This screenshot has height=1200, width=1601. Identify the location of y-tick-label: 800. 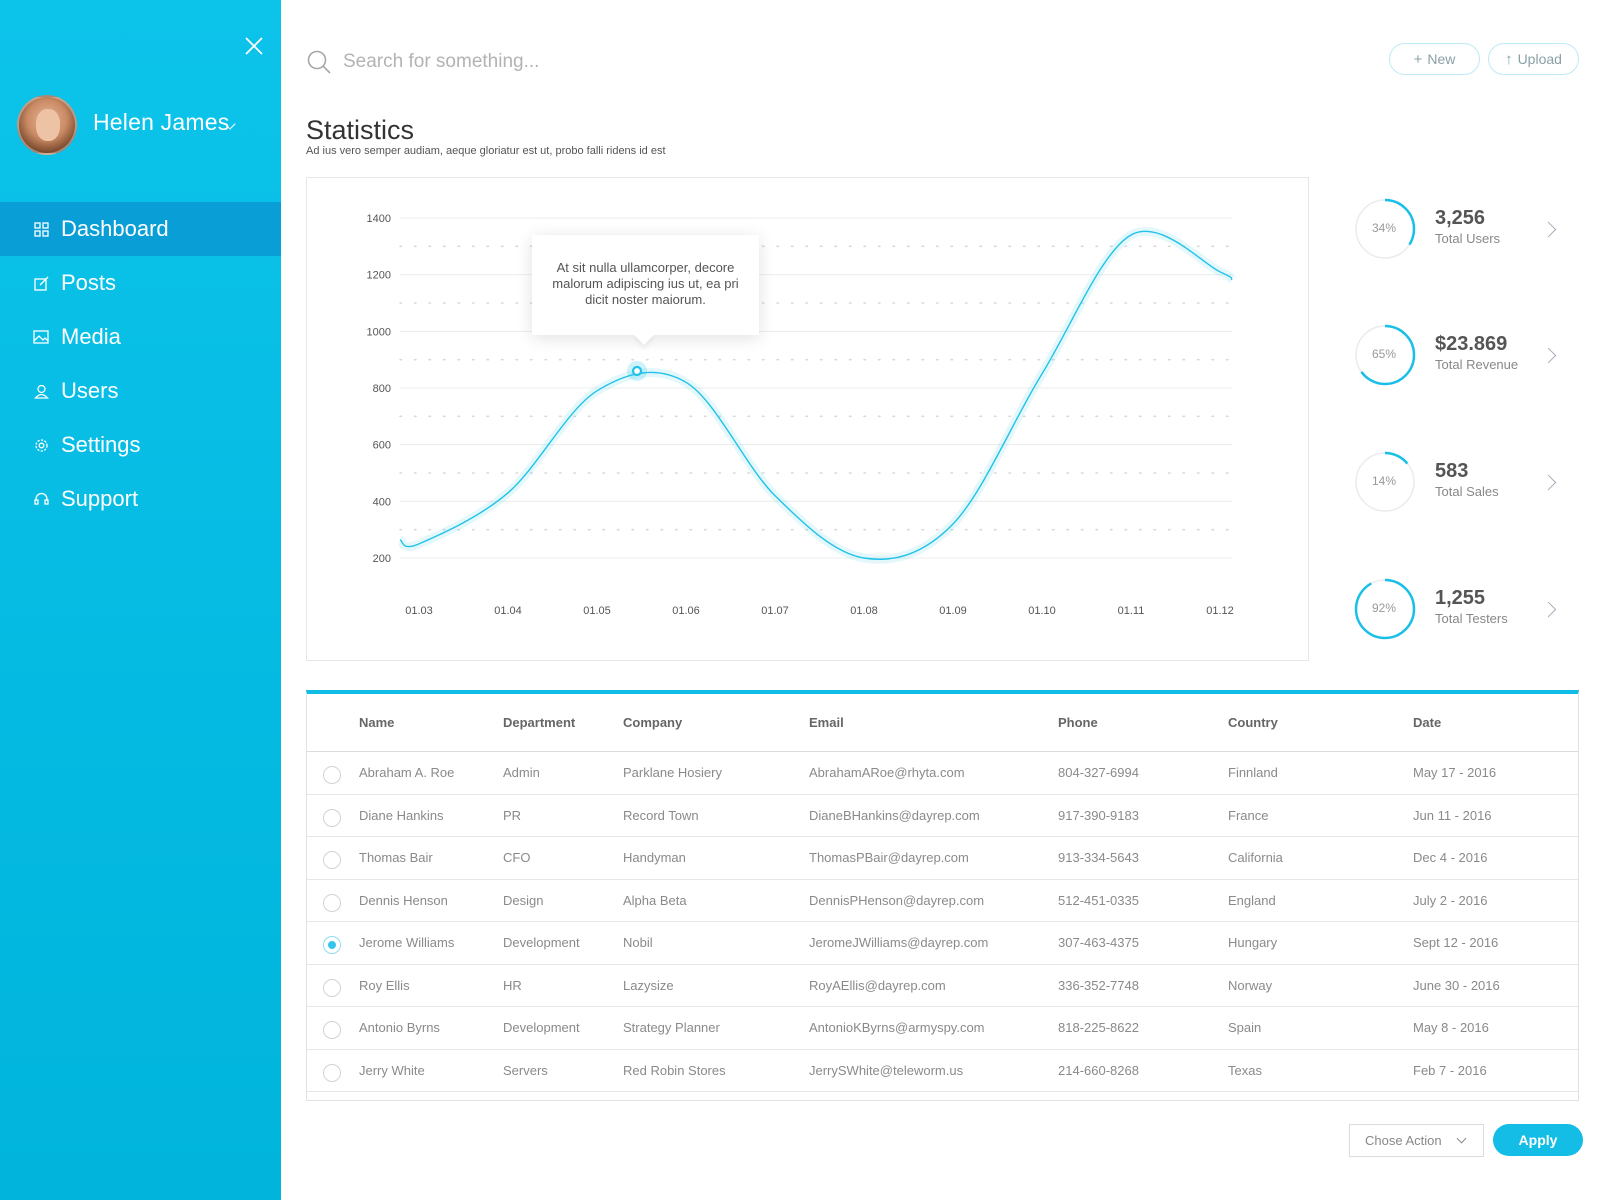
(382, 389).